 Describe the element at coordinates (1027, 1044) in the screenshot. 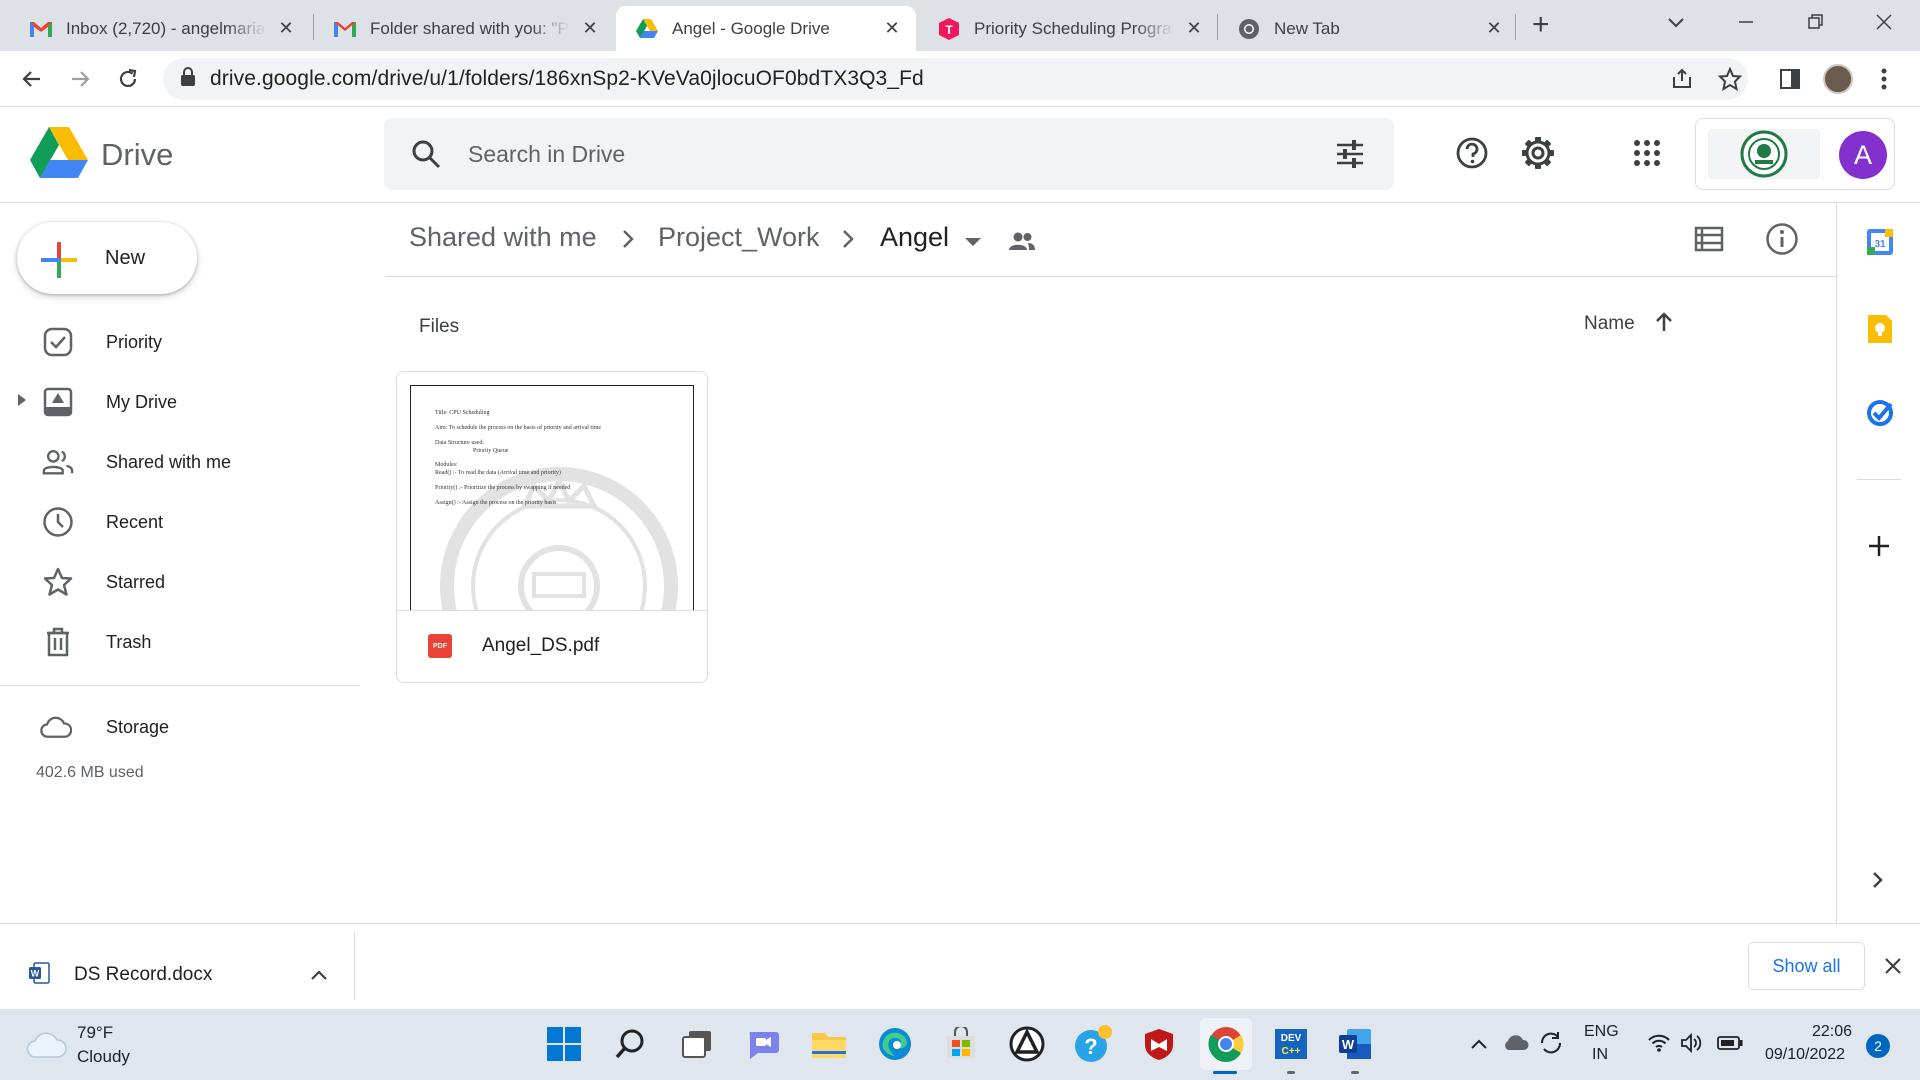

I see `github-icon` at that location.